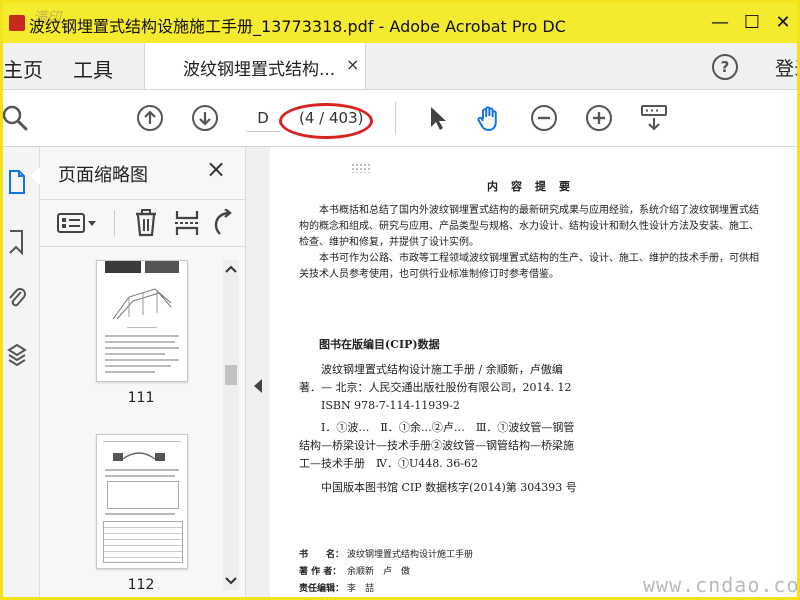 Image resolution: width=800 pixels, height=600 pixels. What do you see at coordinates (489, 118) in the screenshot?
I see `hand-tool-icon` at bounding box center [489, 118].